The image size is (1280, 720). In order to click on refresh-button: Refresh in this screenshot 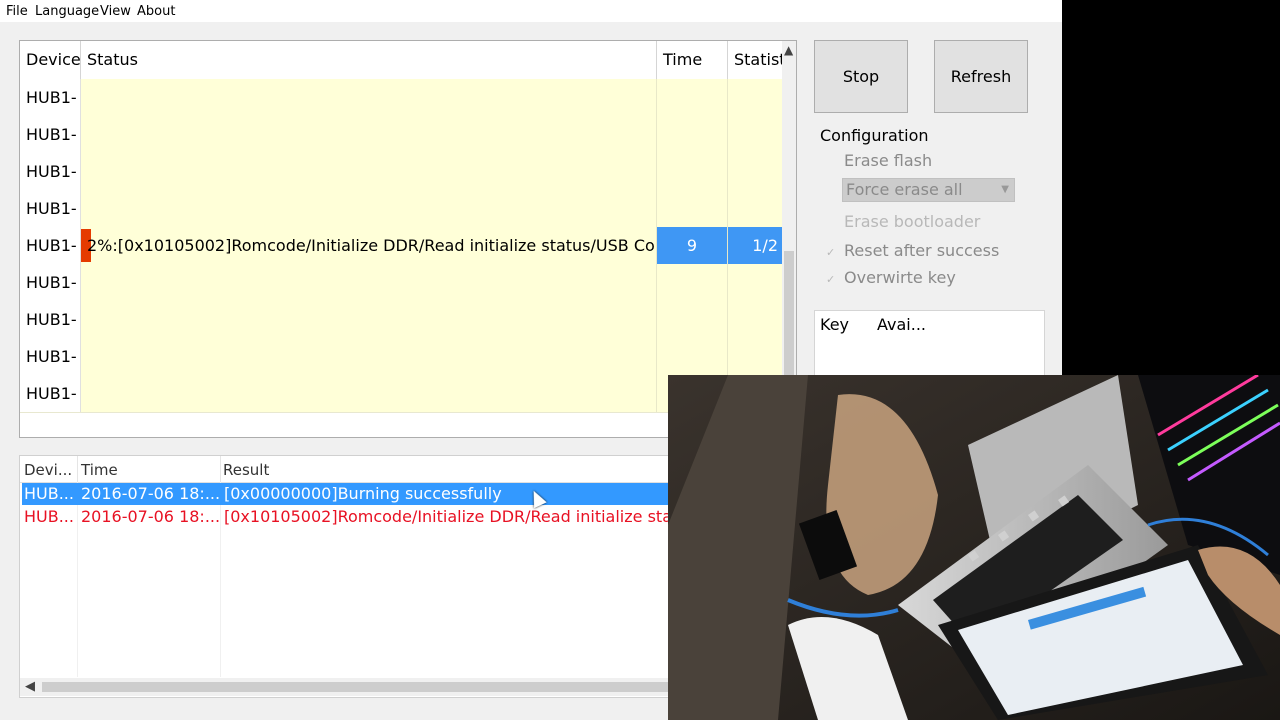, I will do `click(981, 76)`.